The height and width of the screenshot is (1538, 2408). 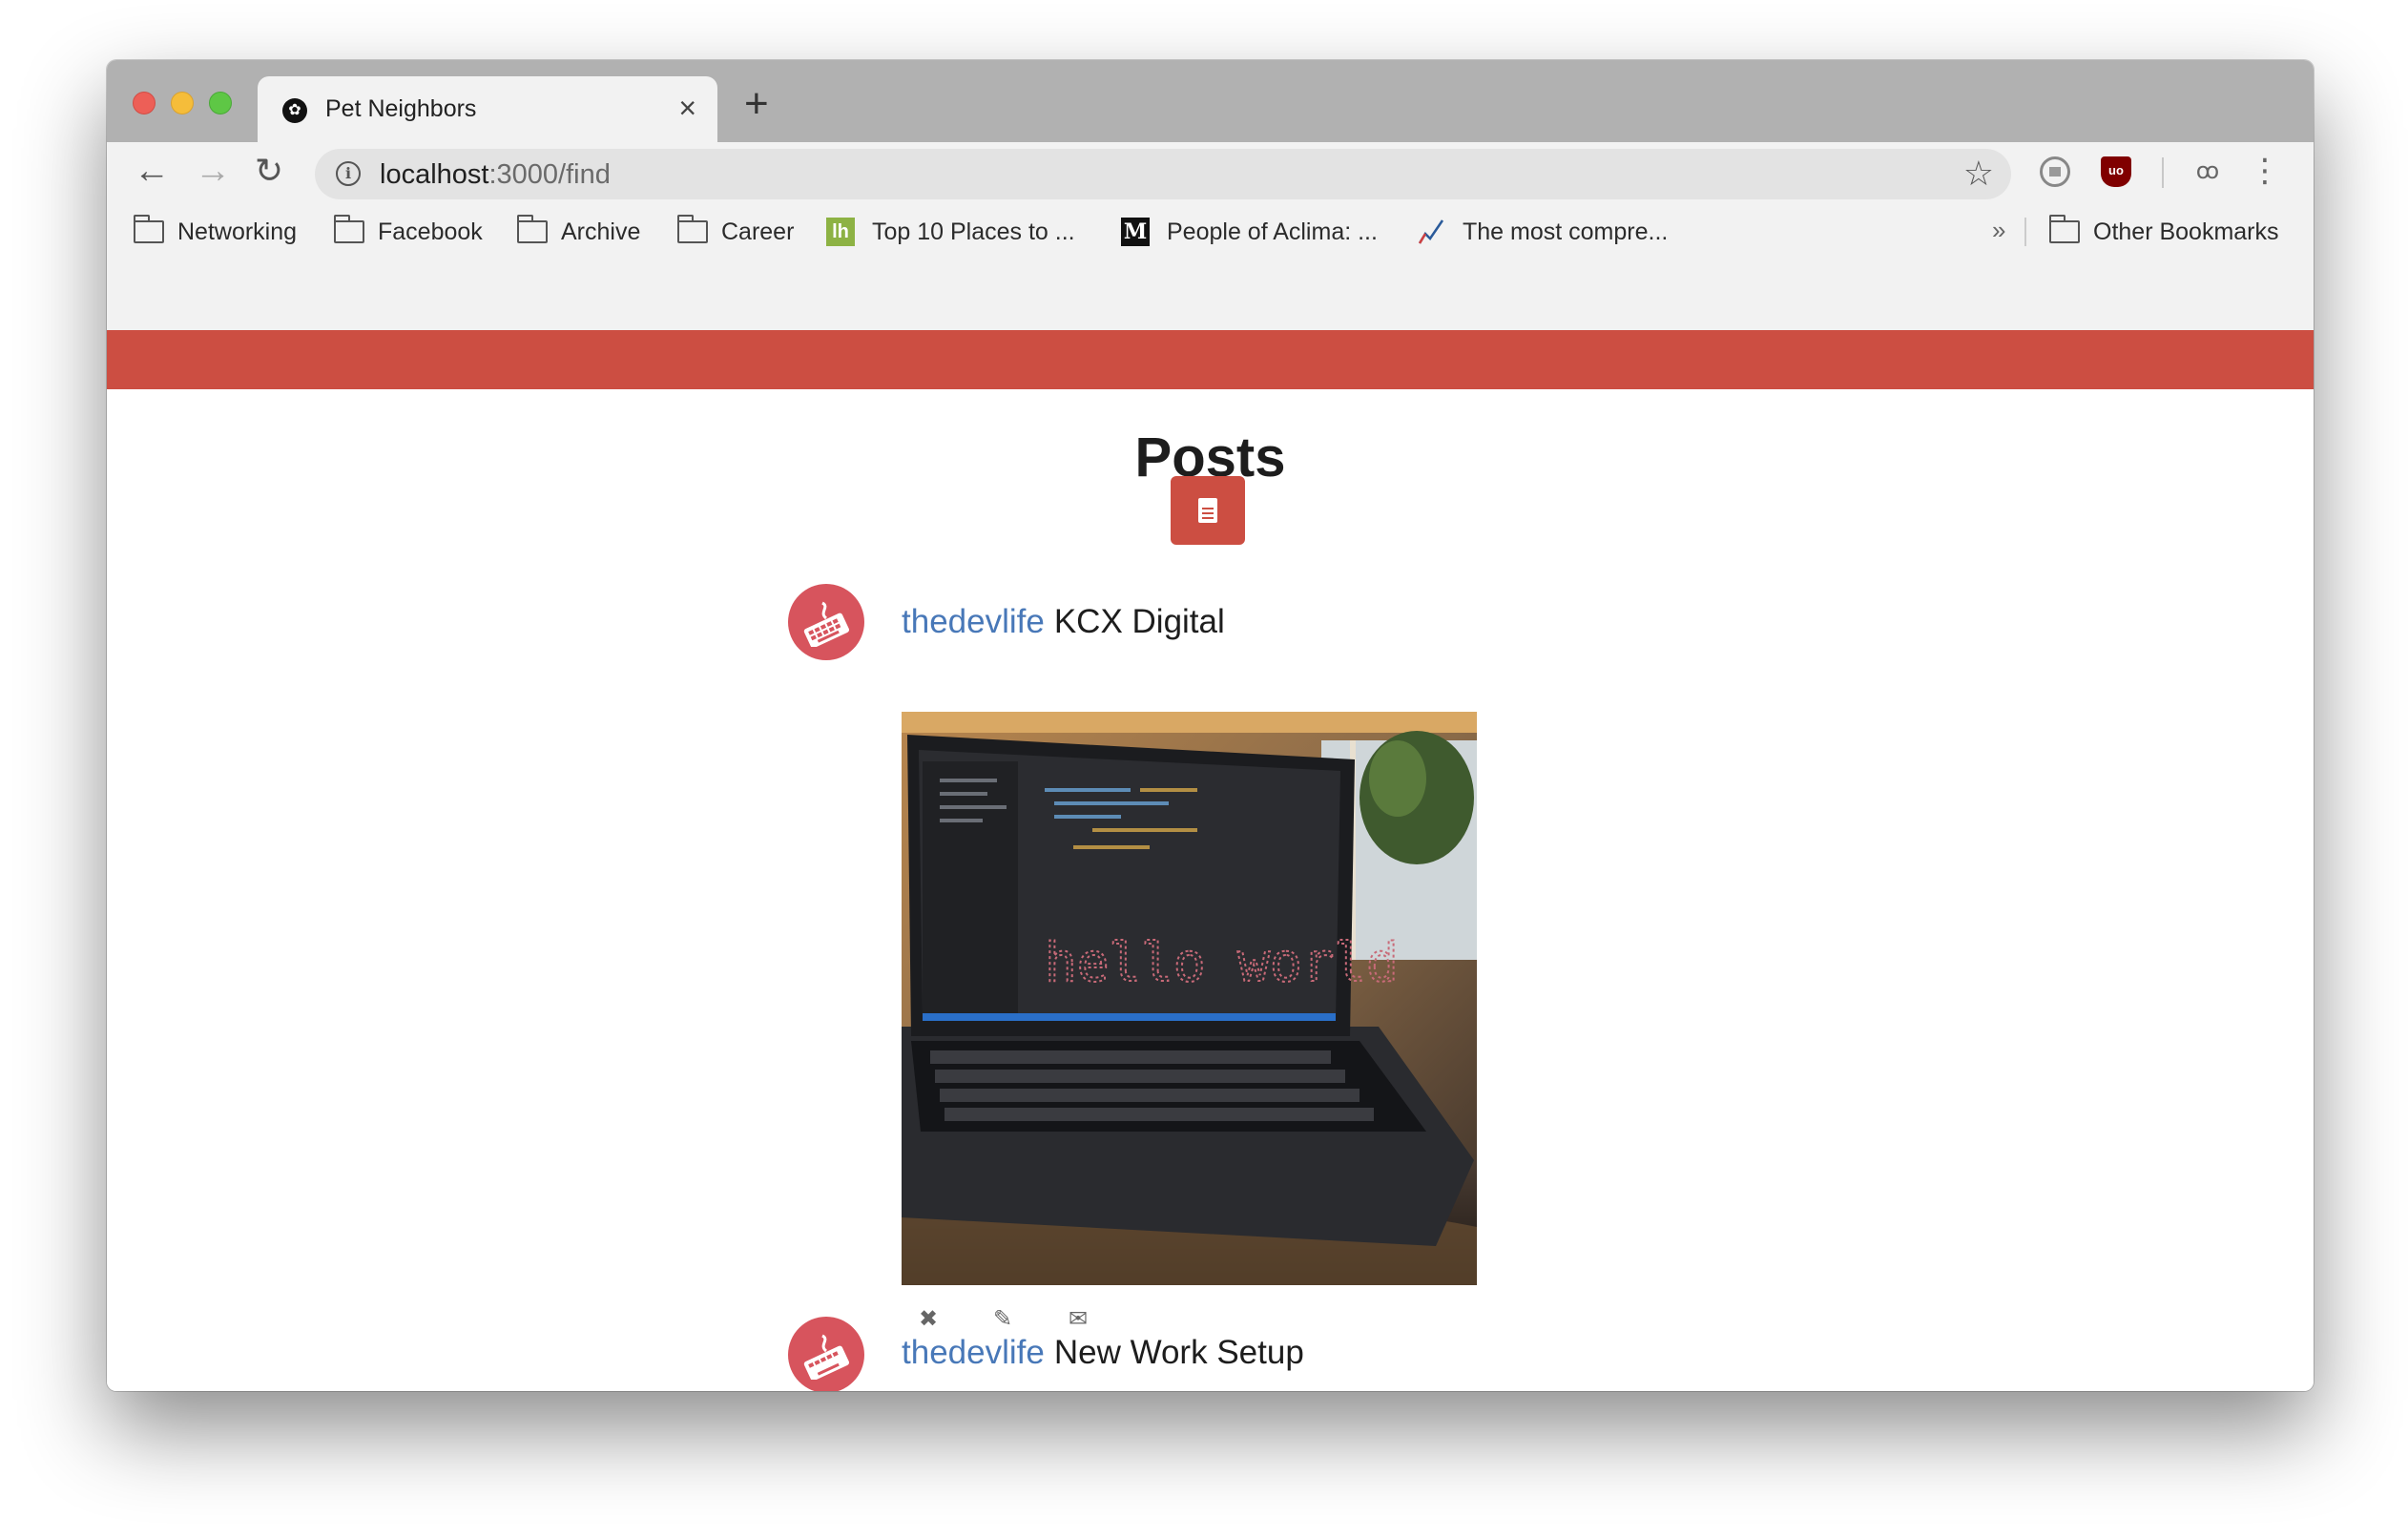 I want to click on bookmark-star-icon: ☆, so click(x=1978, y=174).